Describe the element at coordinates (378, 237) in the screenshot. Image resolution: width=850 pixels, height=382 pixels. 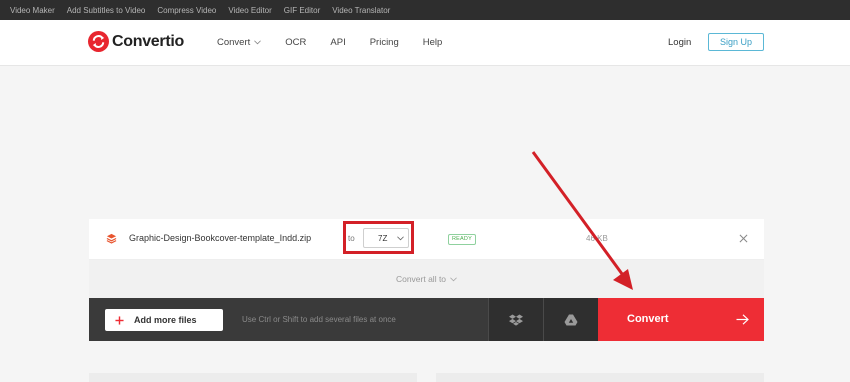
I see `annotation-highlight-box` at that location.